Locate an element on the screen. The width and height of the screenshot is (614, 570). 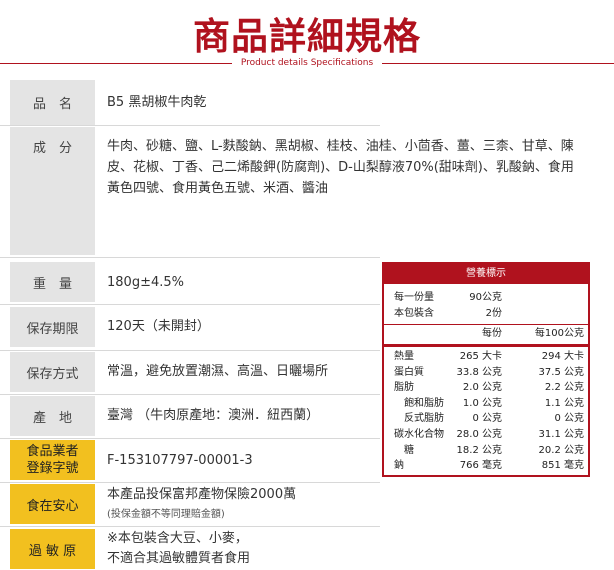
allergen-line: 不適合其過敏體質者食用 is located at coordinates (179, 558).